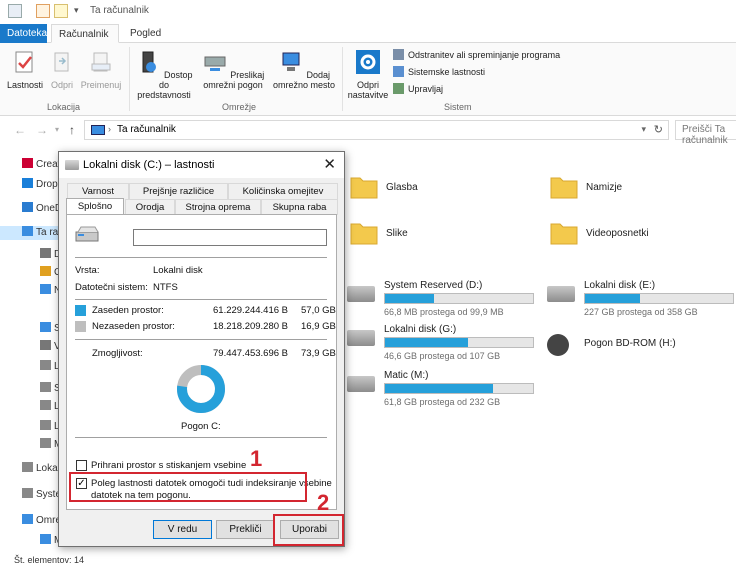 The height and width of the screenshot is (570, 736). What do you see at coordinates (425, 235) in the screenshot?
I see `folder-item: Slike` at bounding box center [425, 235].